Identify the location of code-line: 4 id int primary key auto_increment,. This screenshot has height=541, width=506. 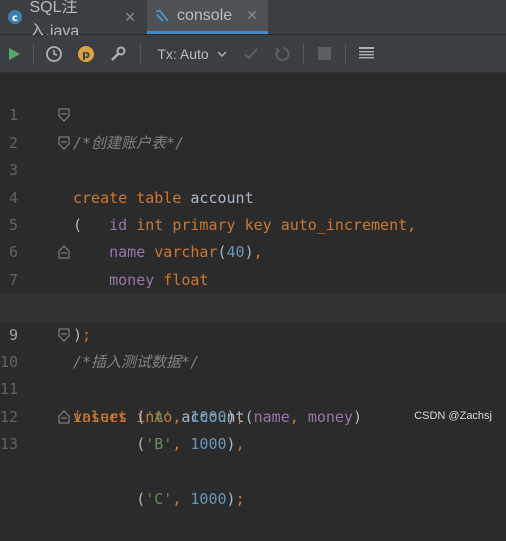
(253, 195).